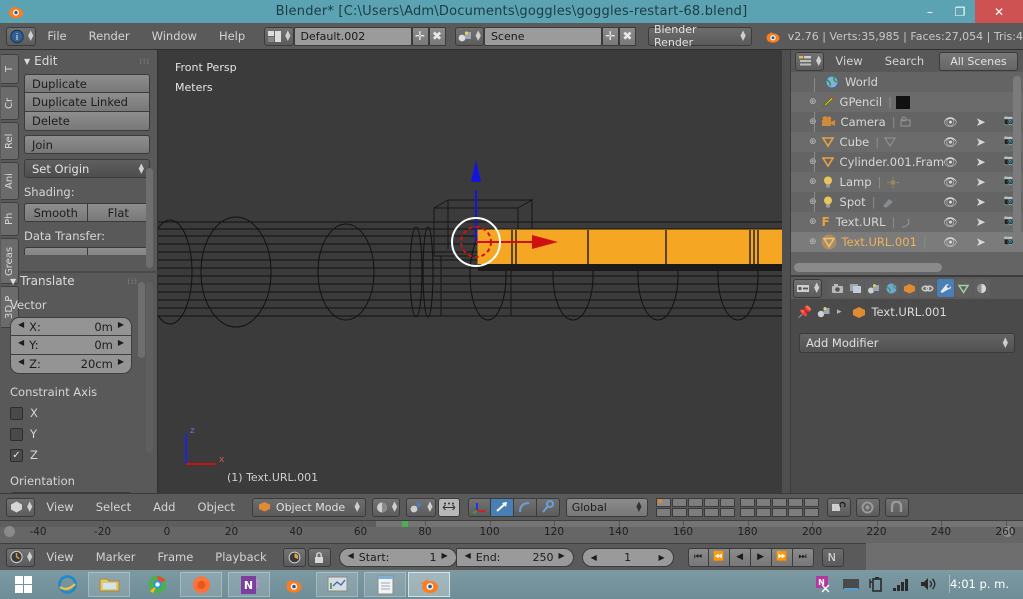 The width and height of the screenshot is (1023, 599). What do you see at coordinates (164, 507) in the screenshot?
I see `add-menu: Add` at bounding box center [164, 507].